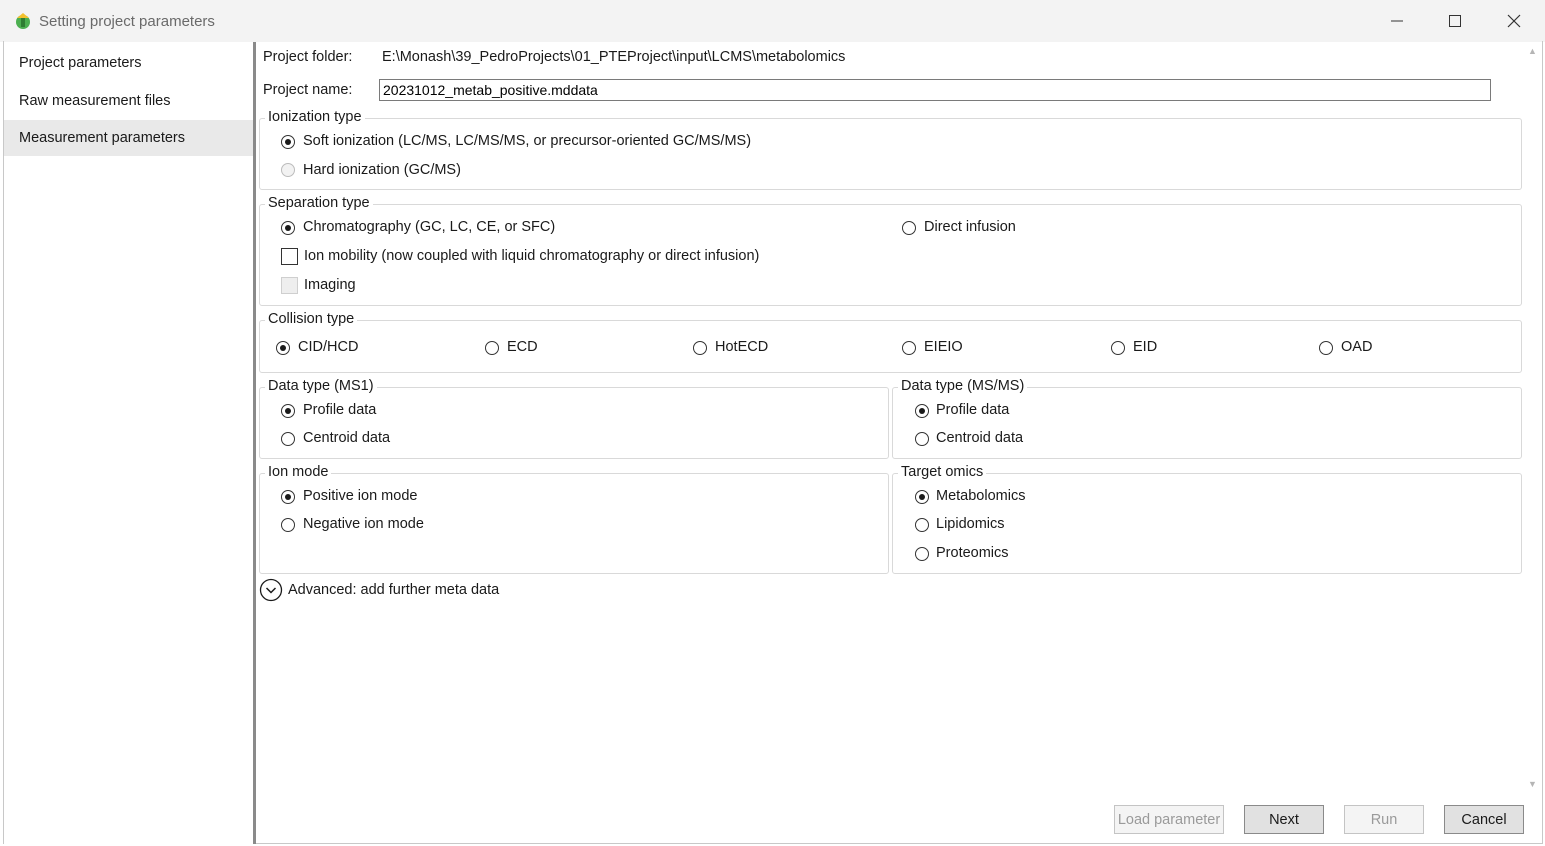 Image resolution: width=1545 pixels, height=846 pixels. I want to click on imaging-checkbox, so click(289, 285).